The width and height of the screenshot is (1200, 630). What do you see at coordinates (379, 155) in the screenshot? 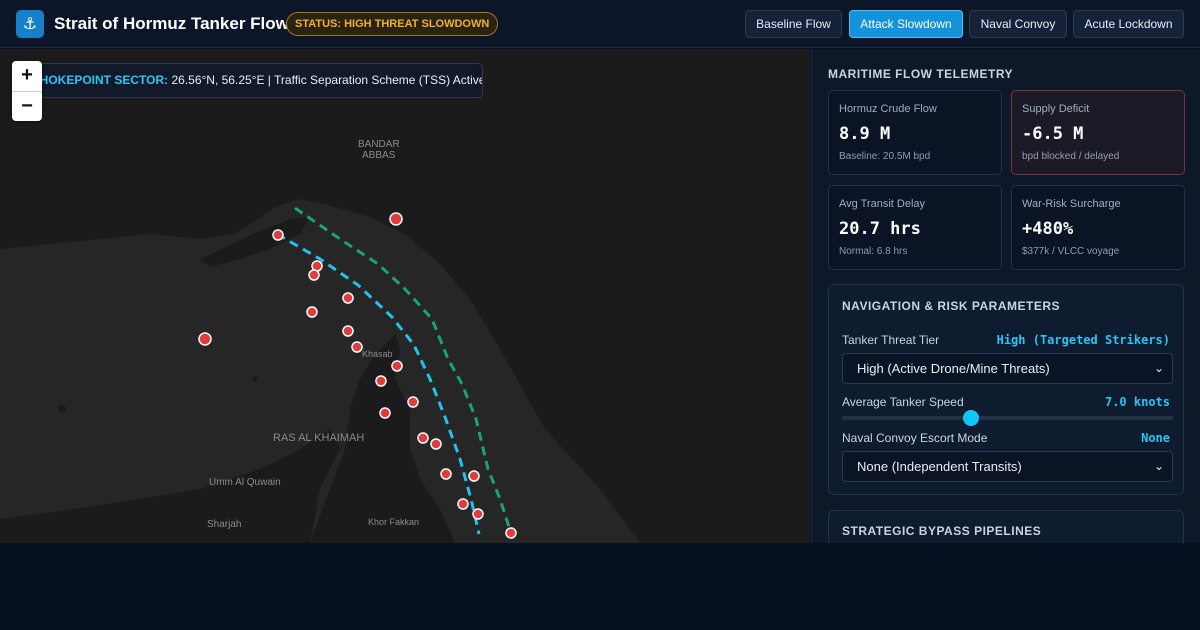
I see `place-label: ABBAS` at bounding box center [379, 155].